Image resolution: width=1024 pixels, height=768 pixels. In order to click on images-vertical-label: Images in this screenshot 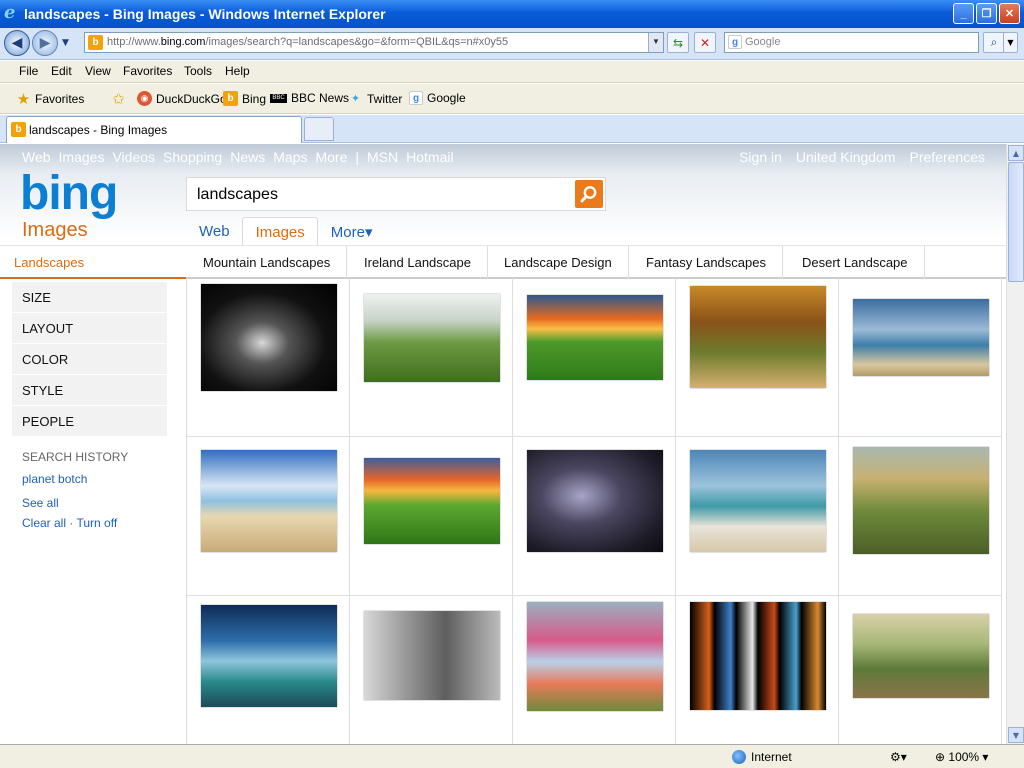, I will do `click(55, 230)`.